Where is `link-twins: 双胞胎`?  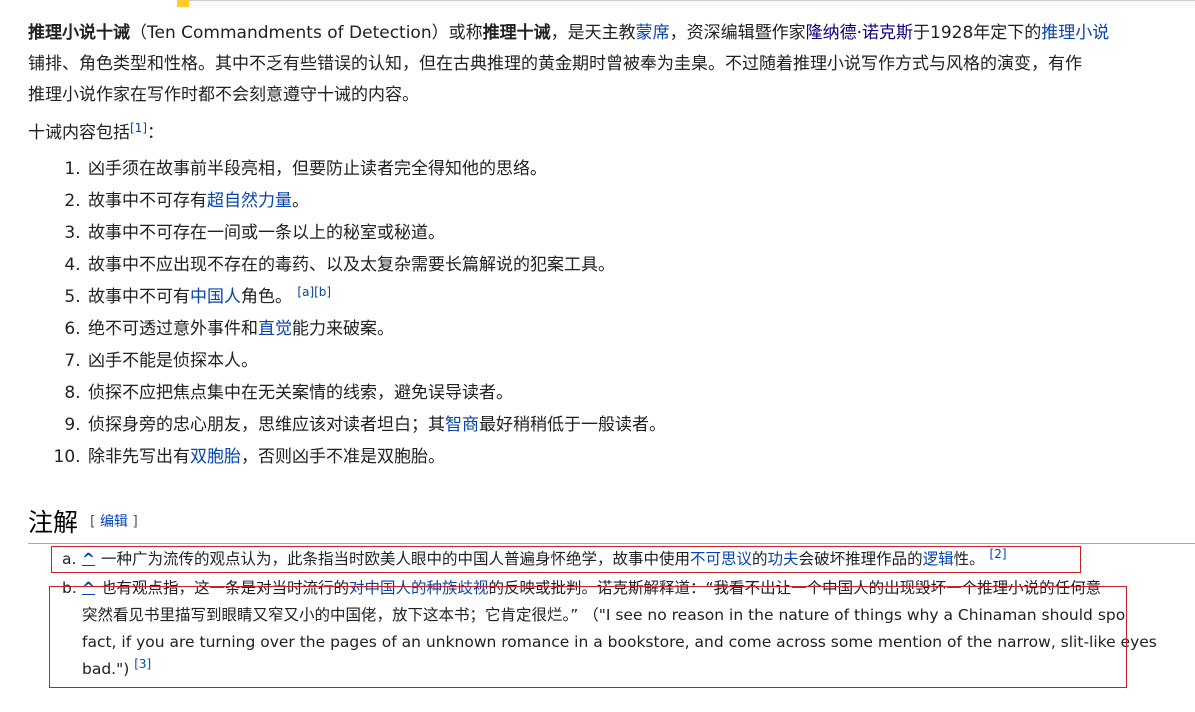
link-twins: 双胞胎 is located at coordinates (215, 457).